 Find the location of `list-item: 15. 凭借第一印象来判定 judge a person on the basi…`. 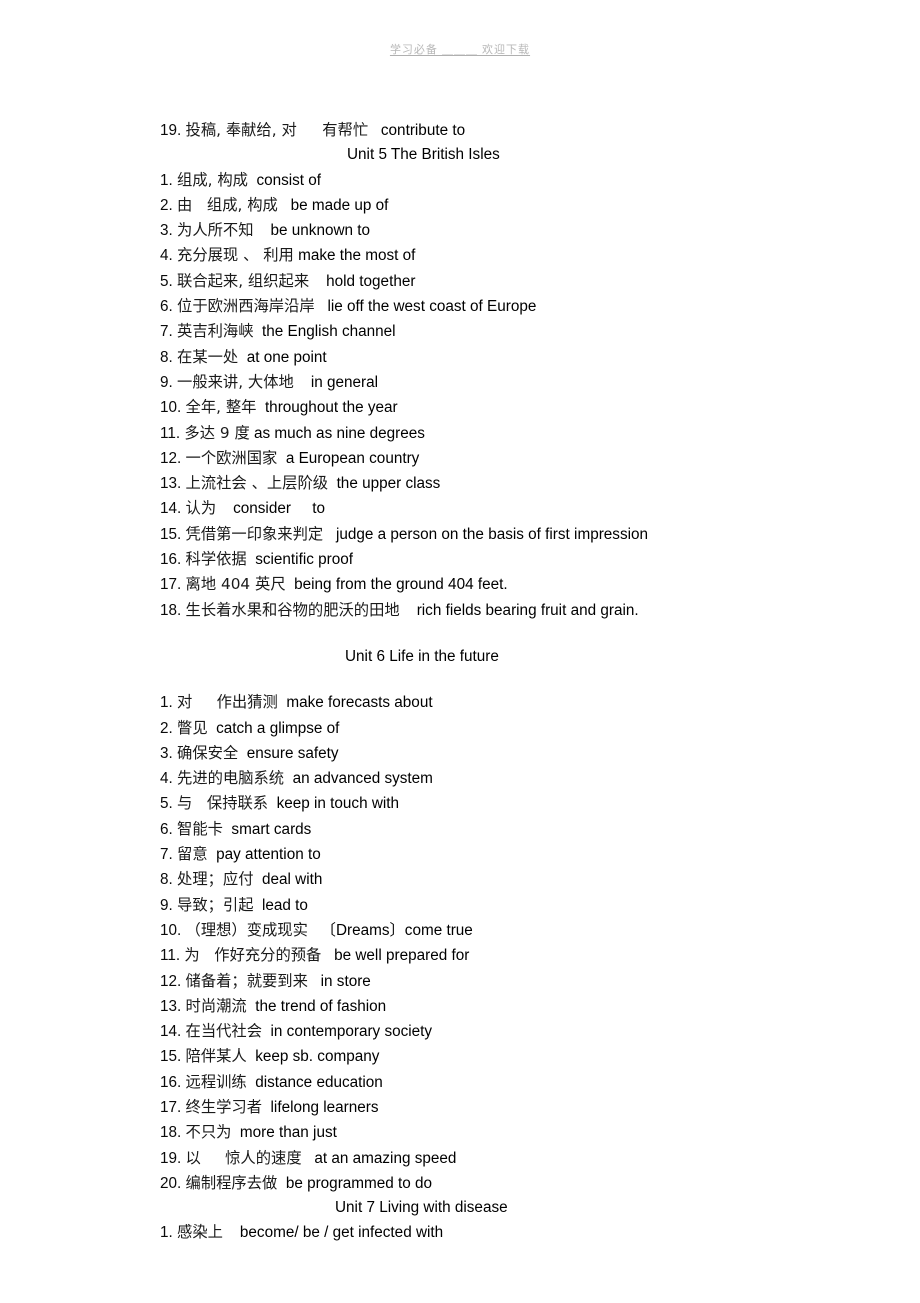

list-item: 15. 凭借第一印象来判定 judge a person on the basi… is located at coordinates (470, 534).